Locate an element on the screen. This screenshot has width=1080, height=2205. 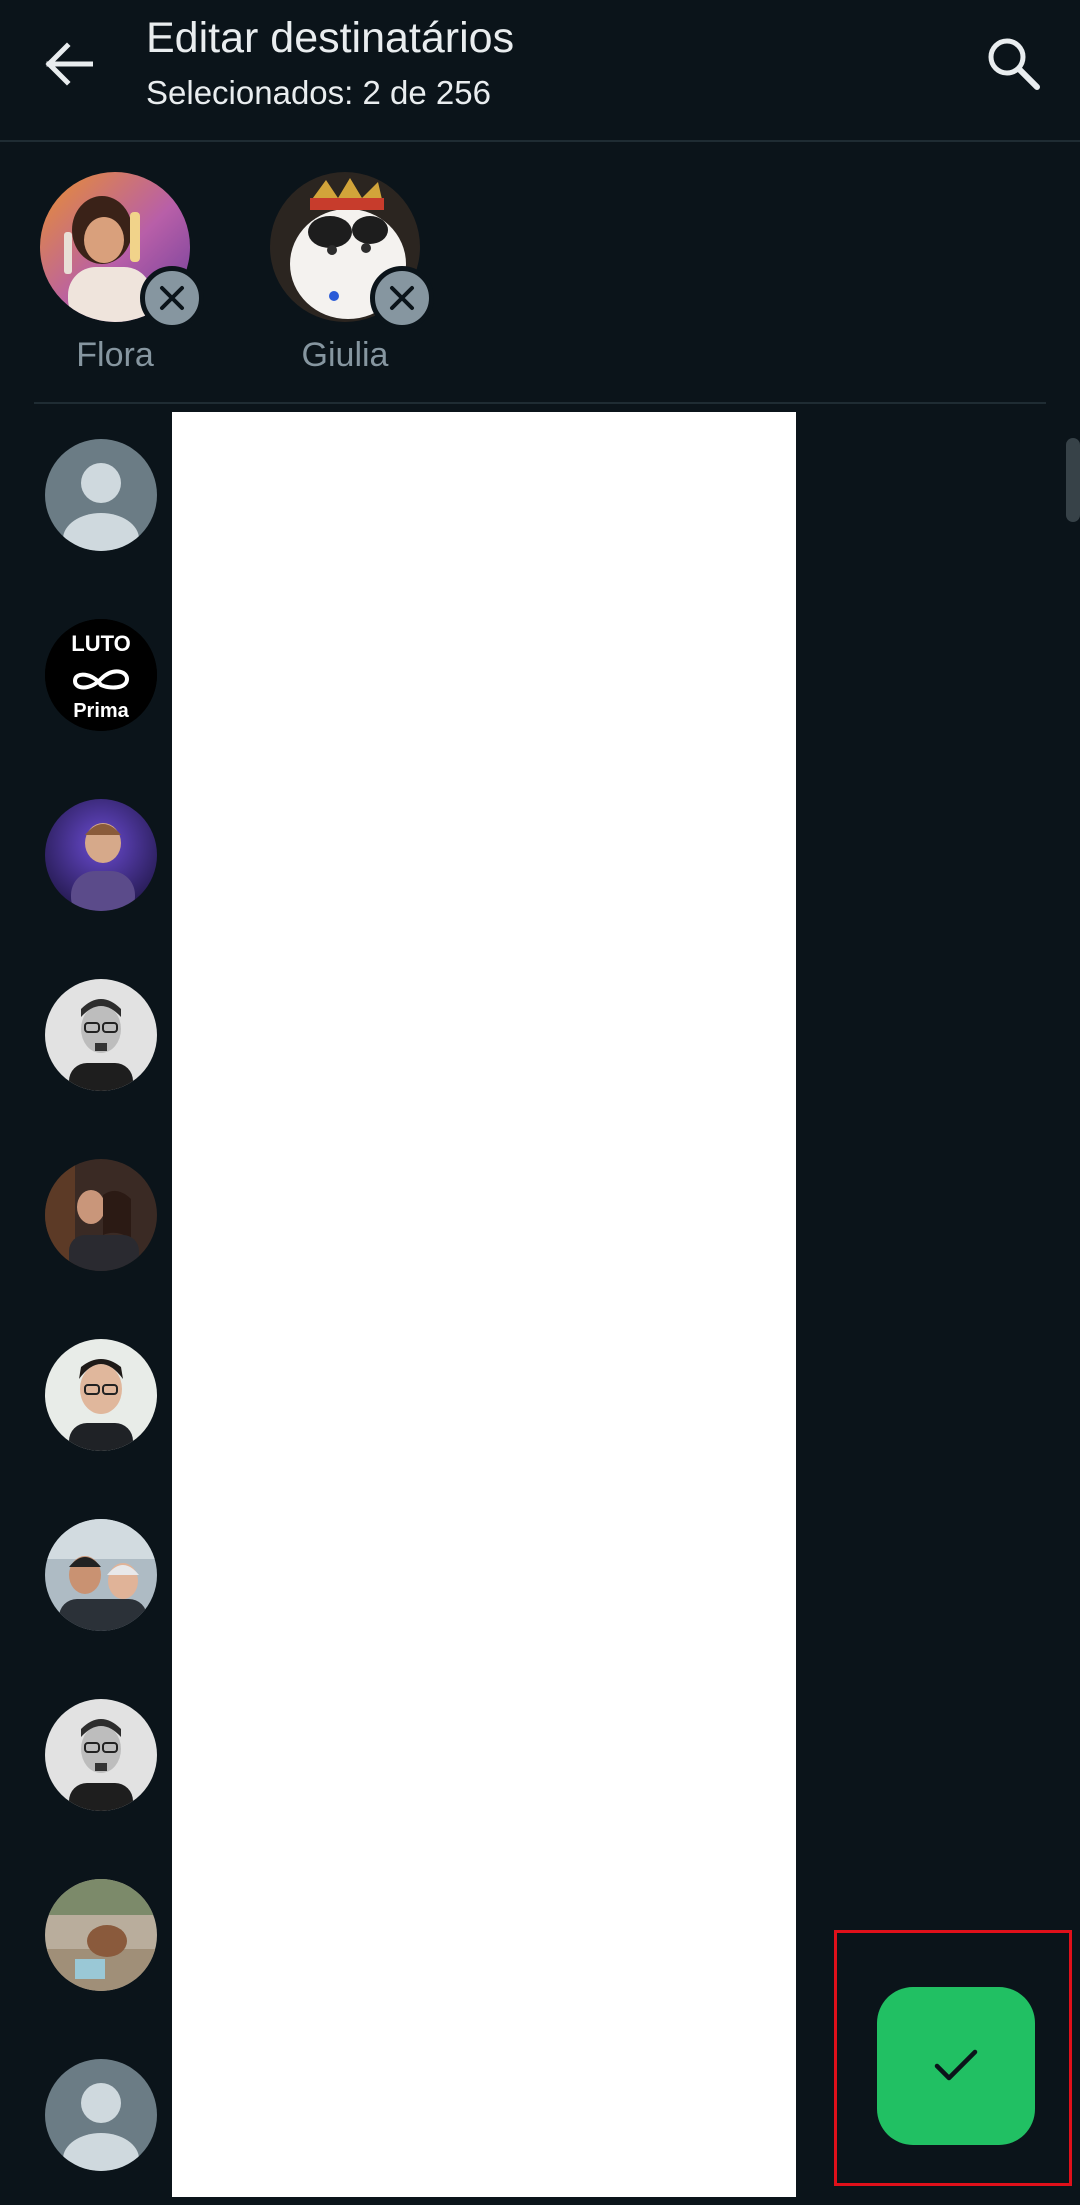
confirm-button is located at coordinates (956, 2066).